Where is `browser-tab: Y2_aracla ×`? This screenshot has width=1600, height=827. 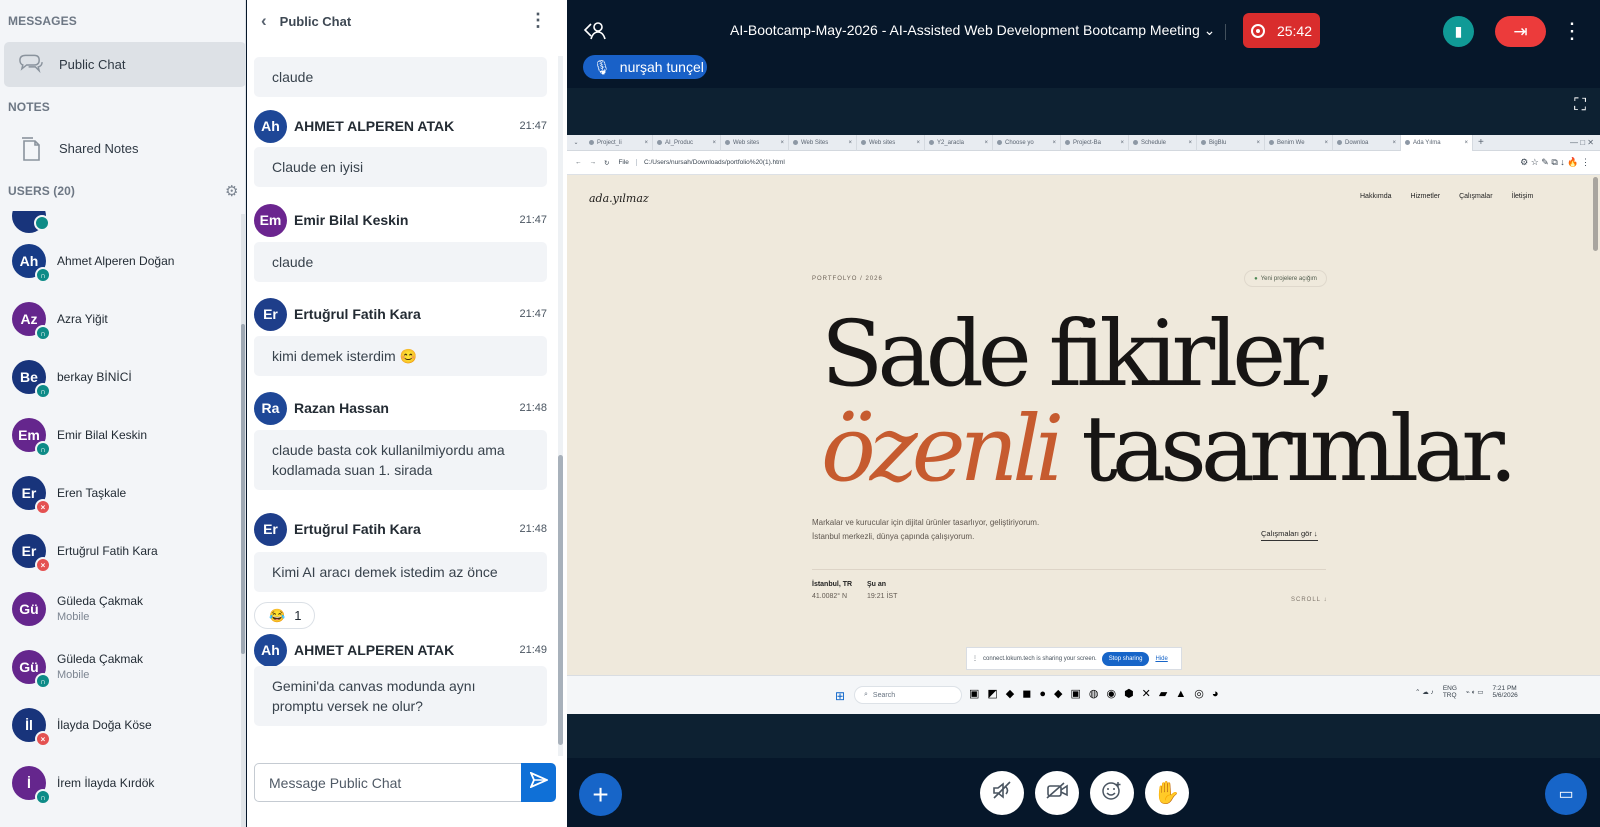
browser-tab: Y2_aracla × is located at coordinates (959, 143).